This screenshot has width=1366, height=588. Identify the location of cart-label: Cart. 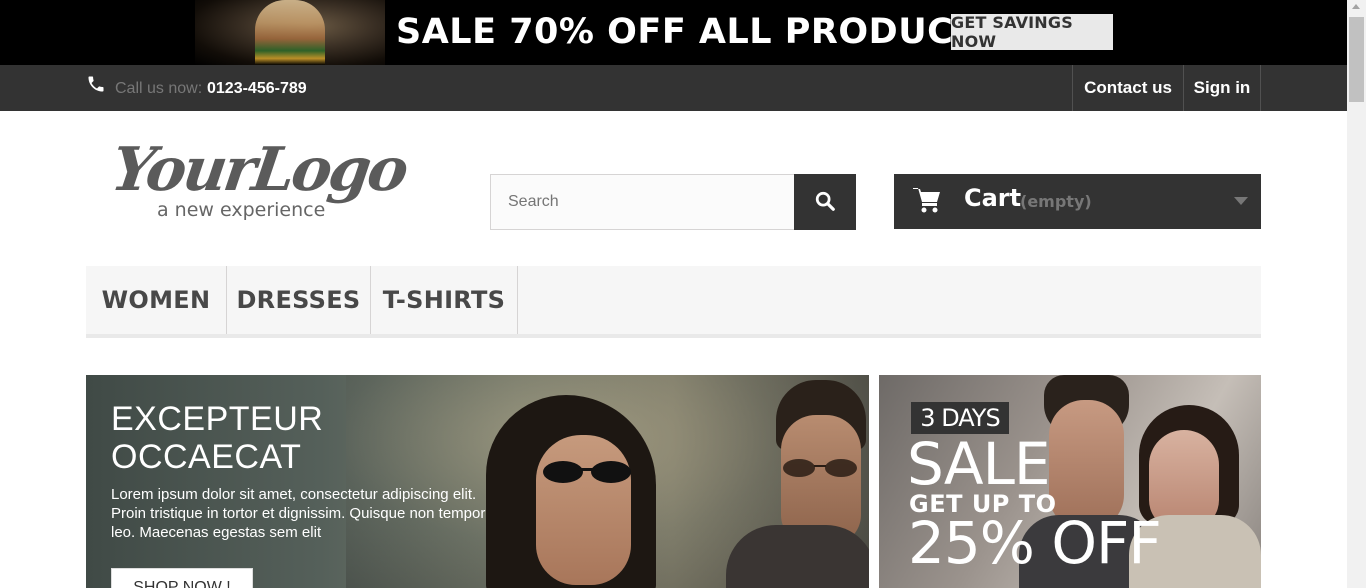
(993, 198).